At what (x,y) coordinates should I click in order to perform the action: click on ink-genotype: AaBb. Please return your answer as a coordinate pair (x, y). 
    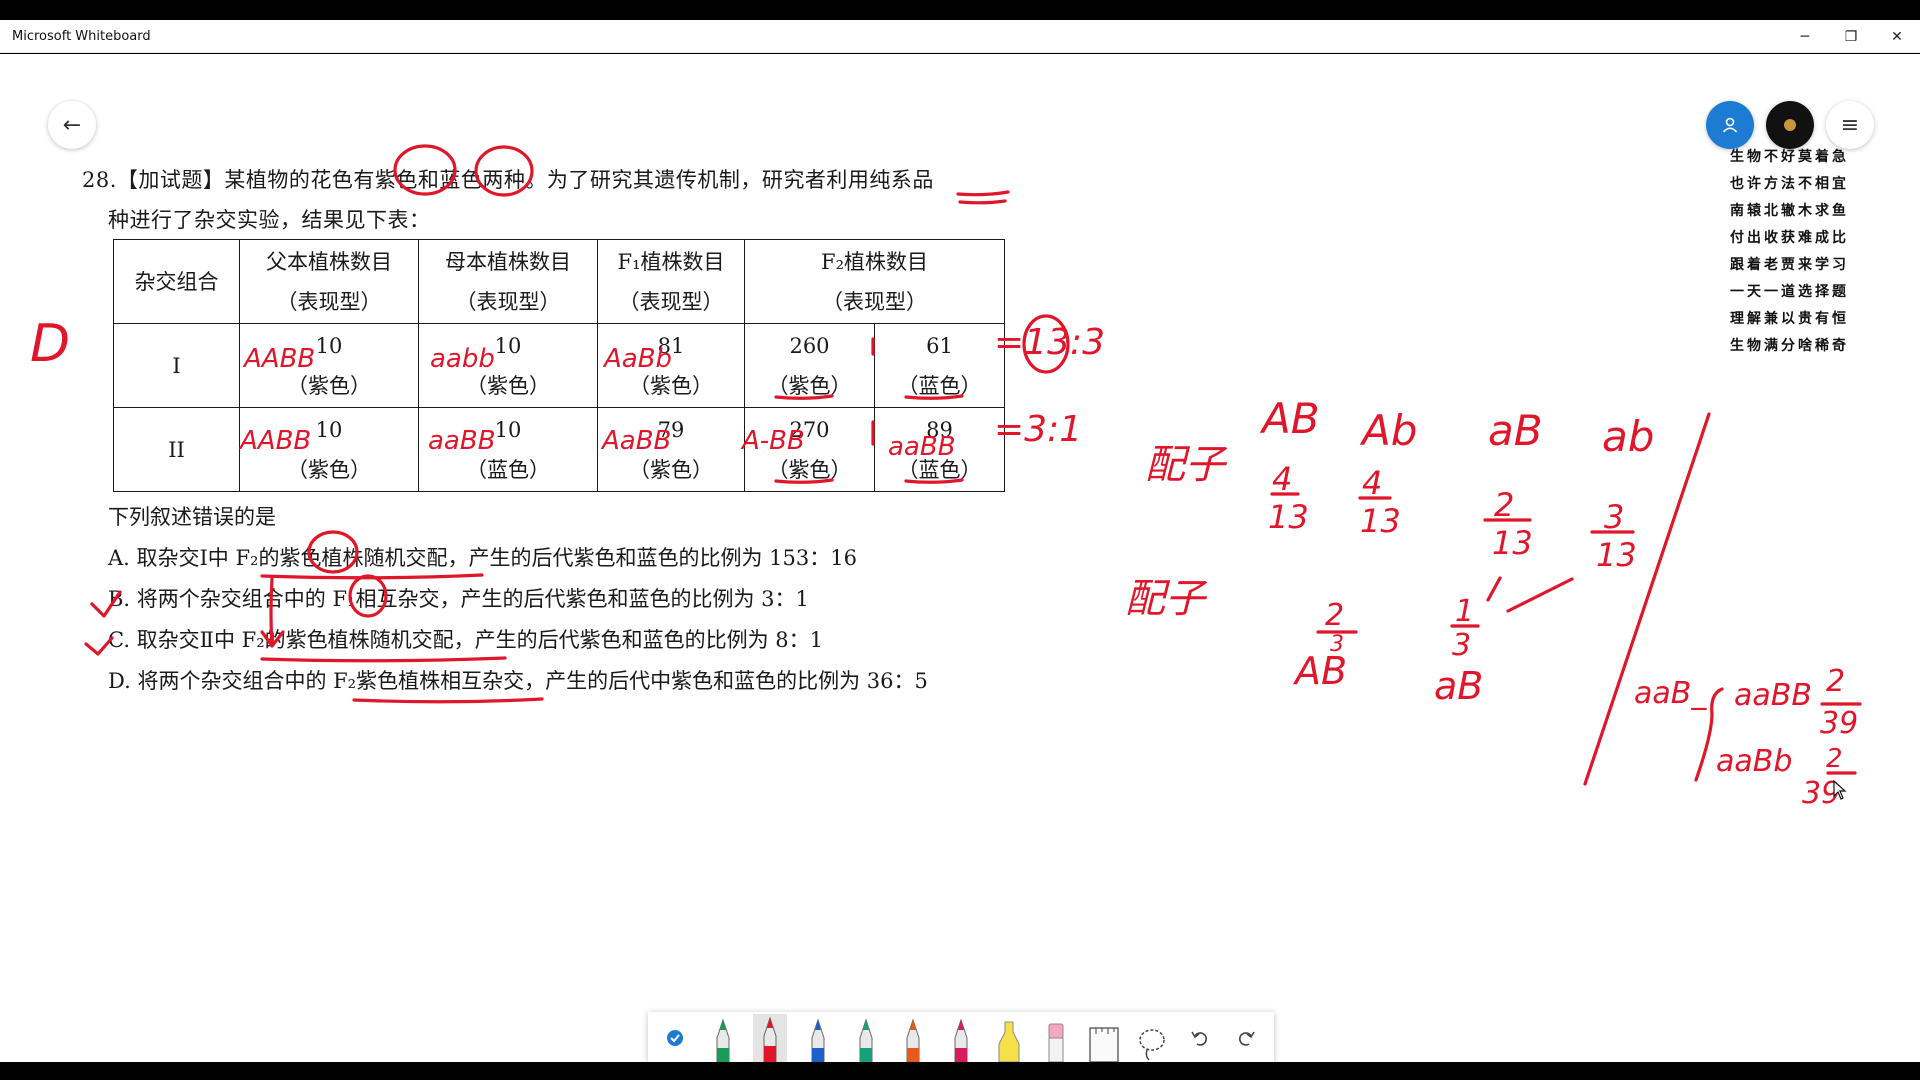
    Looking at the image, I should click on (638, 359).